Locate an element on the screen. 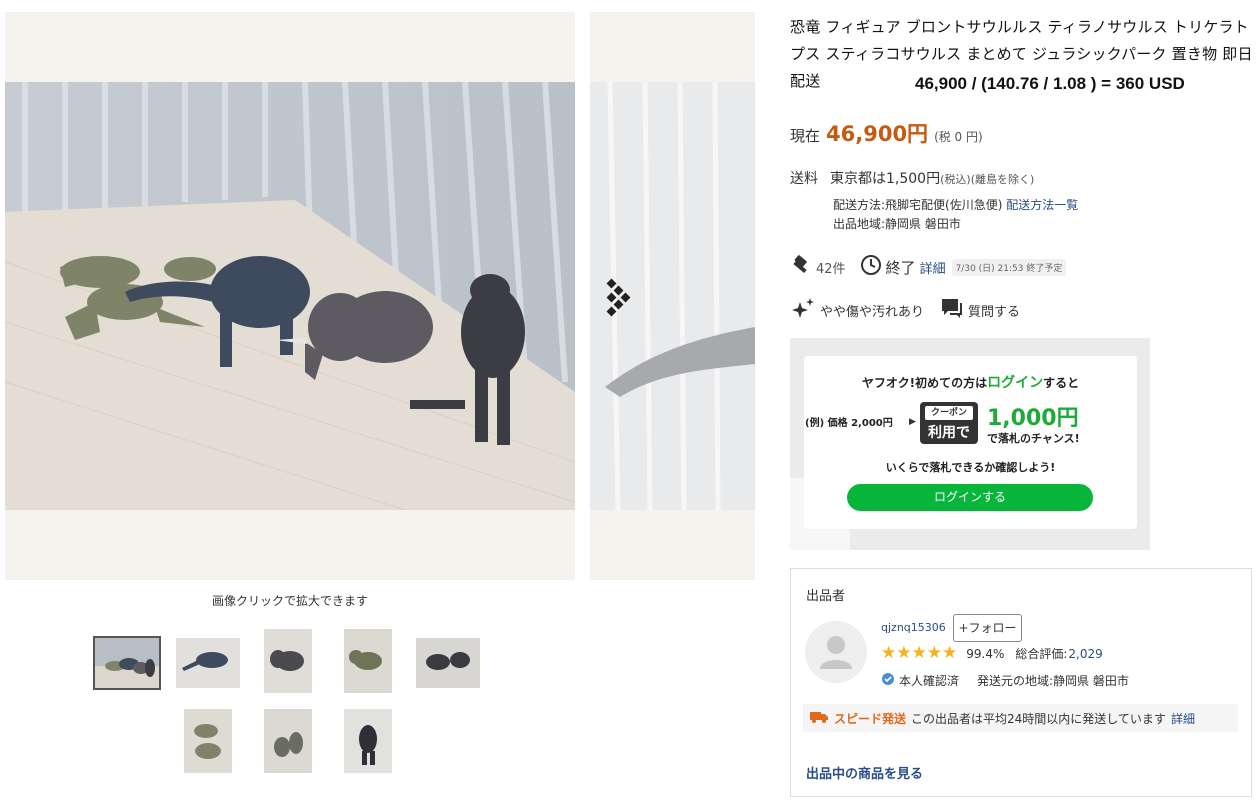  rating-stars: ★★★★★ is located at coordinates (919, 653).